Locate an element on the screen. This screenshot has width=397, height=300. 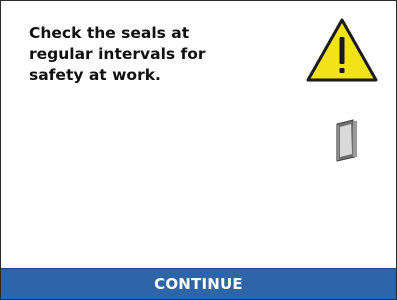
warning-triangle-icon is located at coordinates (342, 50).